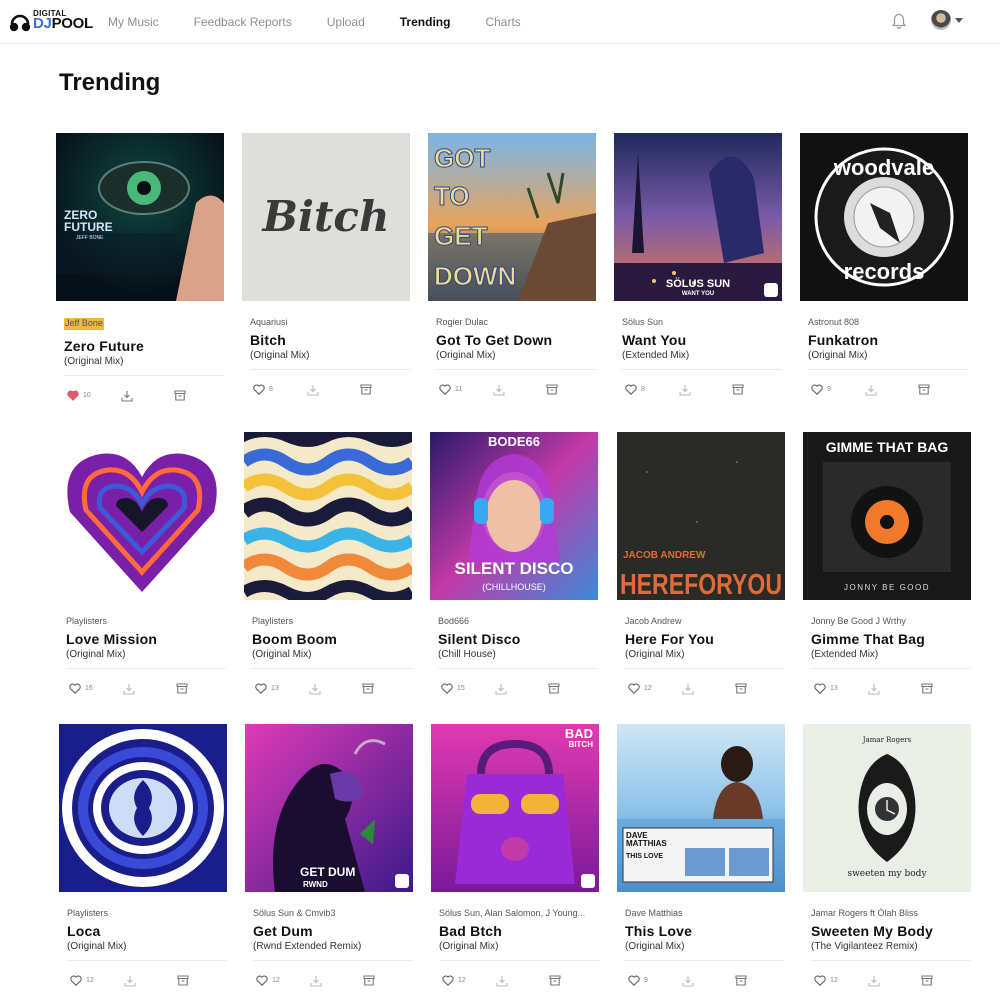  I want to click on track-title: Here For You, so click(706, 639).